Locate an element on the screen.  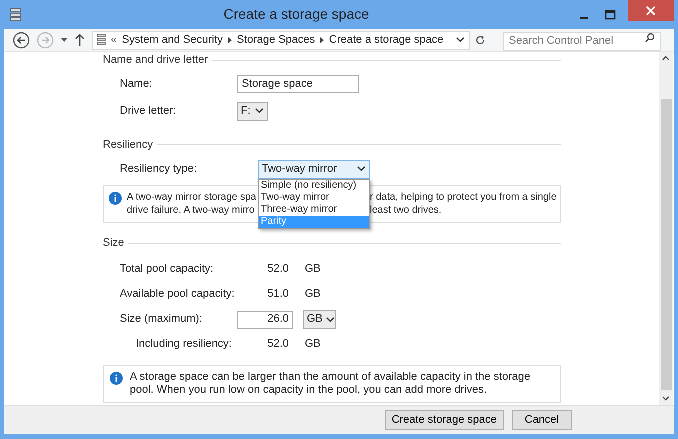
dropdown-option: Two-way mirror is located at coordinates (314, 198).